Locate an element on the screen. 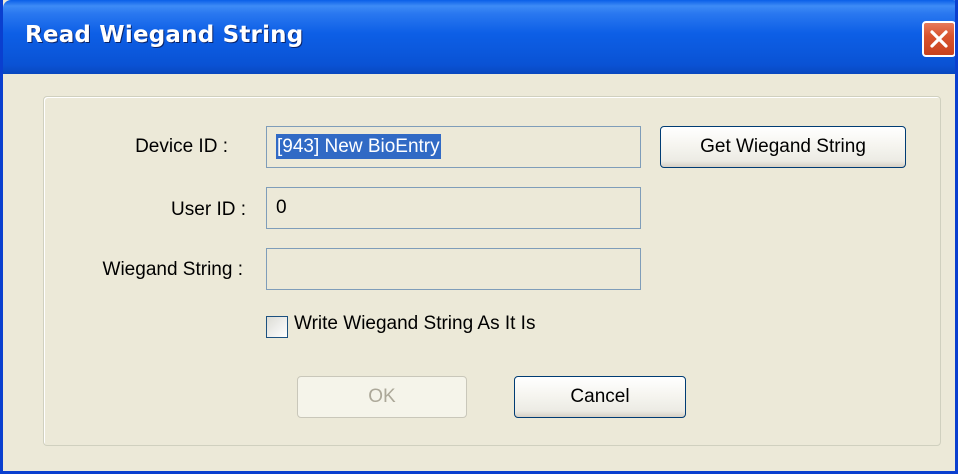 Image resolution: width=958 pixels, height=474 pixels. device-id-field: [943] New BioEntry is located at coordinates (453, 147).